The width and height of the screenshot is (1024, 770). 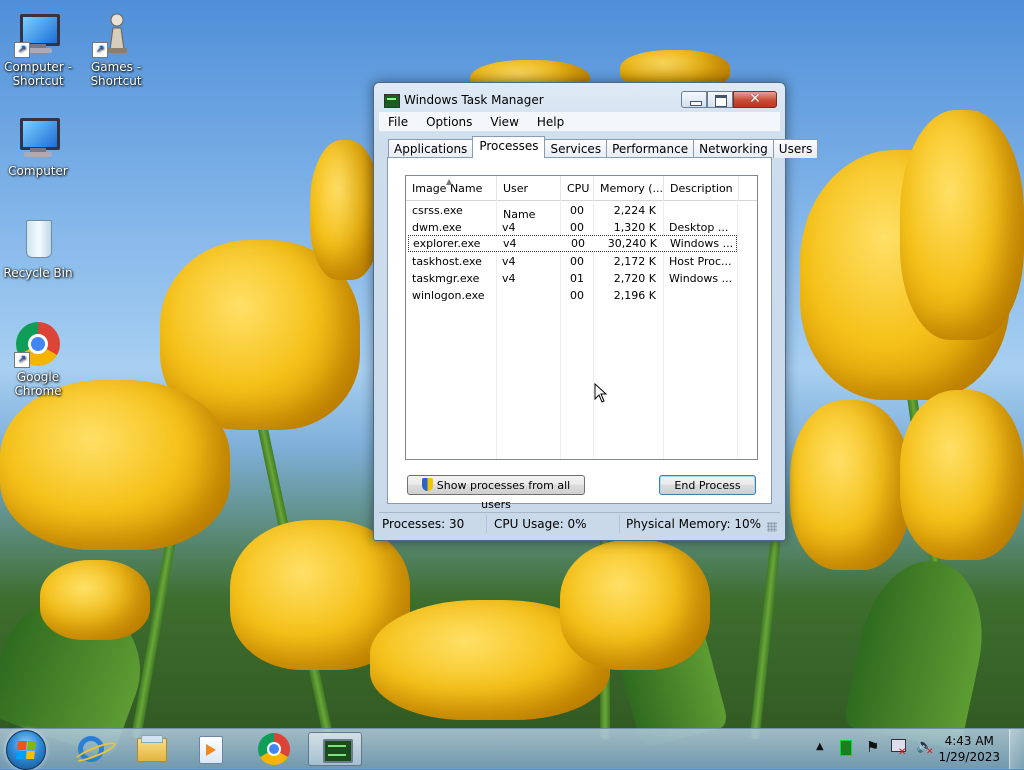 I want to click on end-process-button: End Process, so click(x=707, y=485).